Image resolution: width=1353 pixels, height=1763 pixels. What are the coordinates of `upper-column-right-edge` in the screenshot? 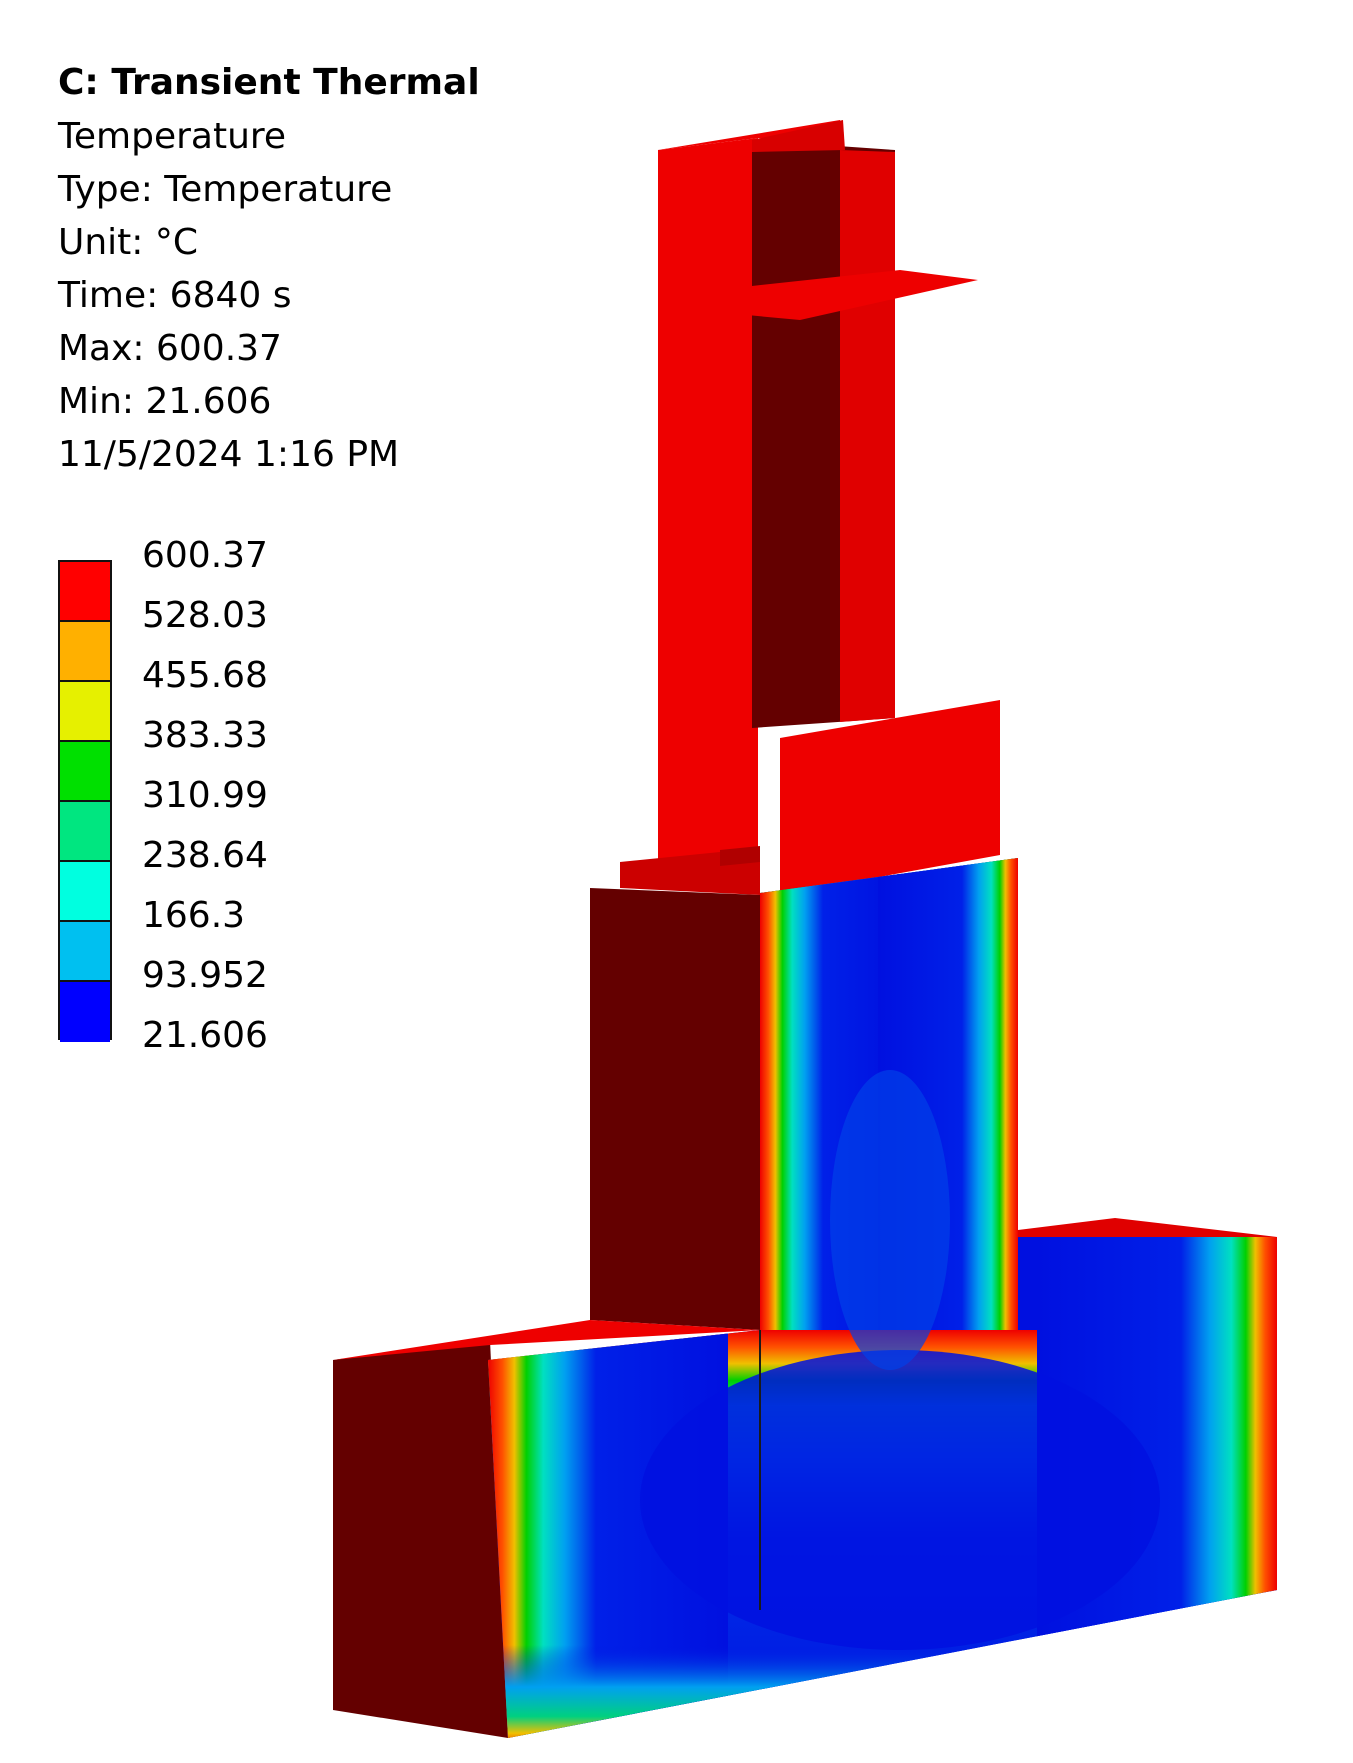 It's located at (867, 436).